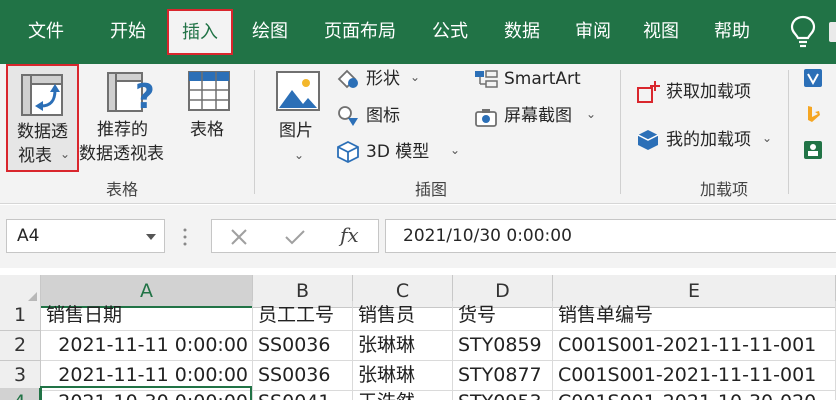  Describe the element at coordinates (661, 32) in the screenshot. I see `tab-view: 视图` at that location.